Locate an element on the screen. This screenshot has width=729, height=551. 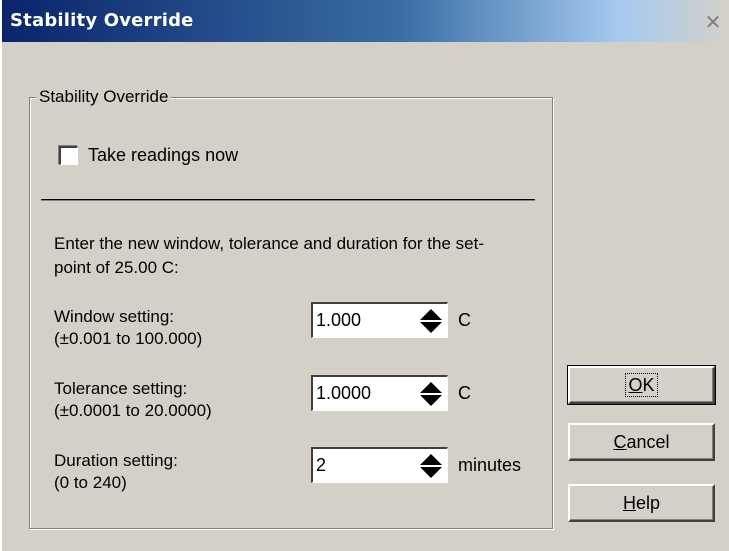
cancel-button: Cancel is located at coordinates (641, 442).